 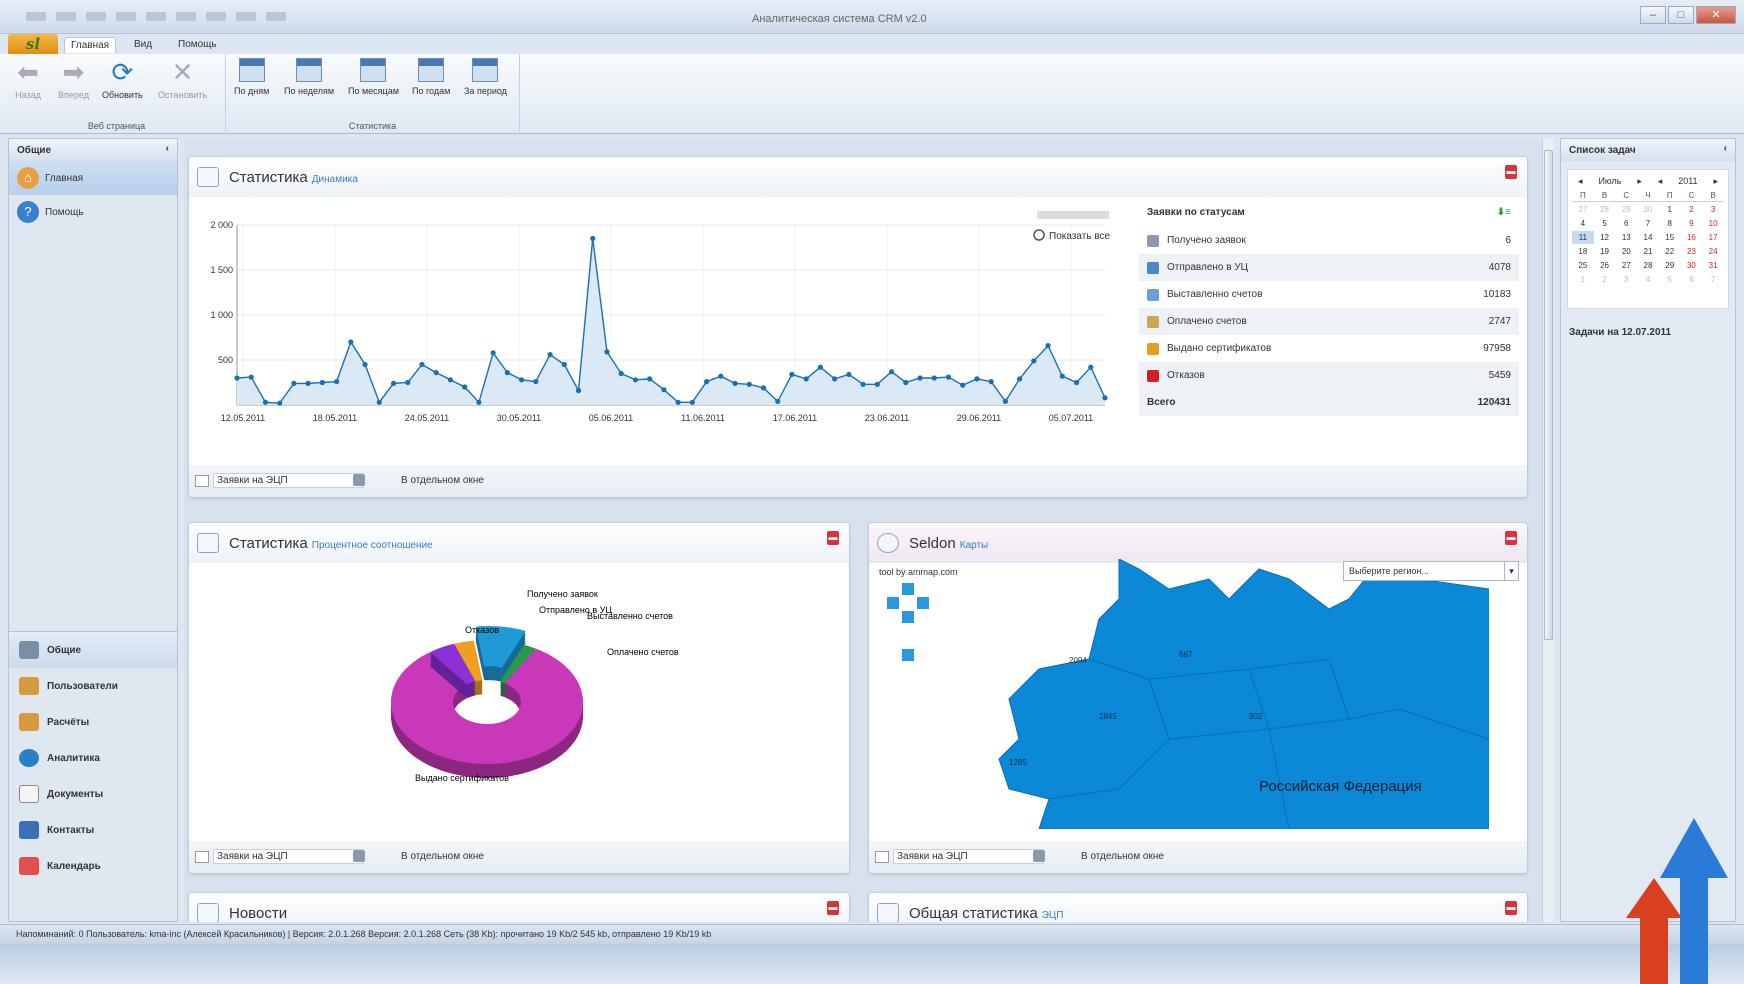 What do you see at coordinates (93, 866) in the screenshot?
I see `bottom-nav-calendar: Календарь` at bounding box center [93, 866].